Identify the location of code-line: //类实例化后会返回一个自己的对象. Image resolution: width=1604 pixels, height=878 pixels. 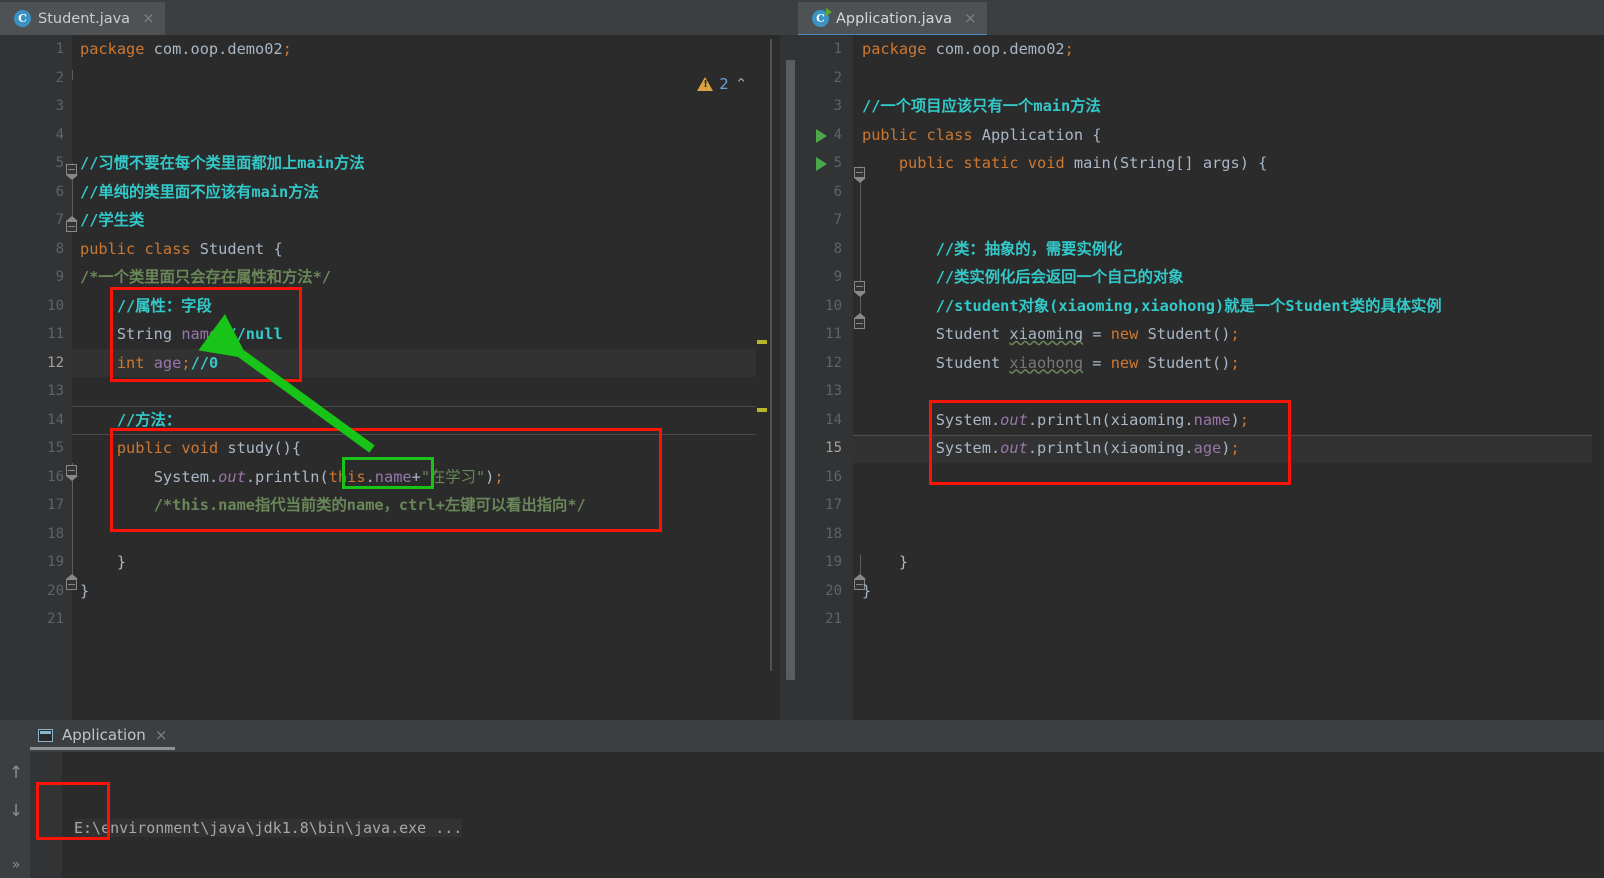
(1059, 277).